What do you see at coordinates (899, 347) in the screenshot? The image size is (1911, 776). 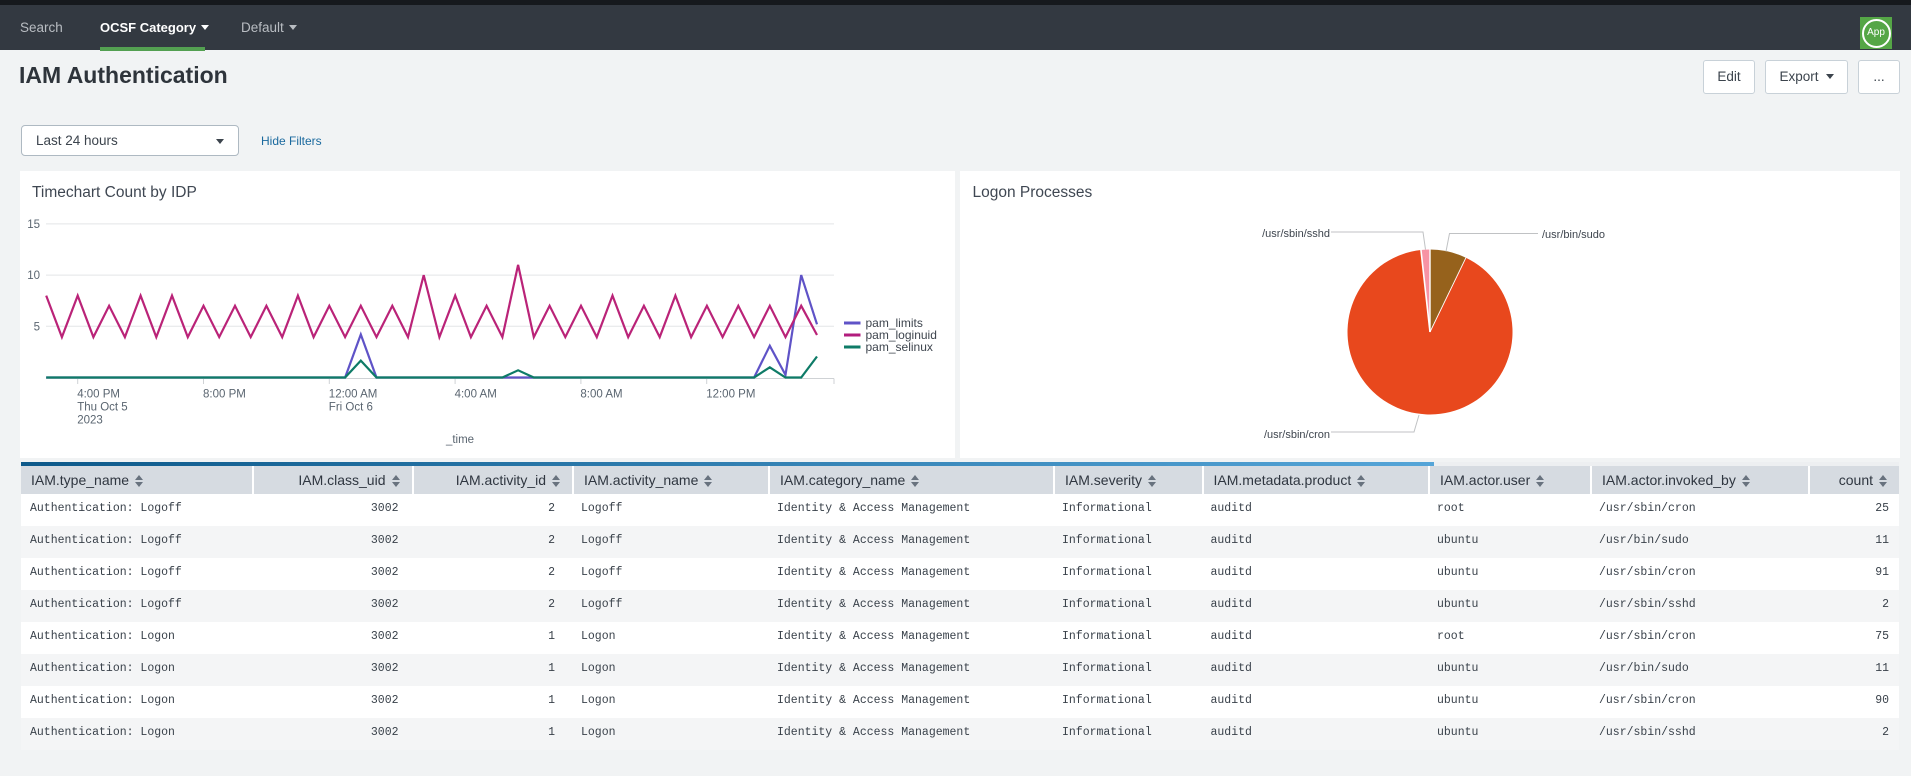 I see `svg-text: pam_selinux` at bounding box center [899, 347].